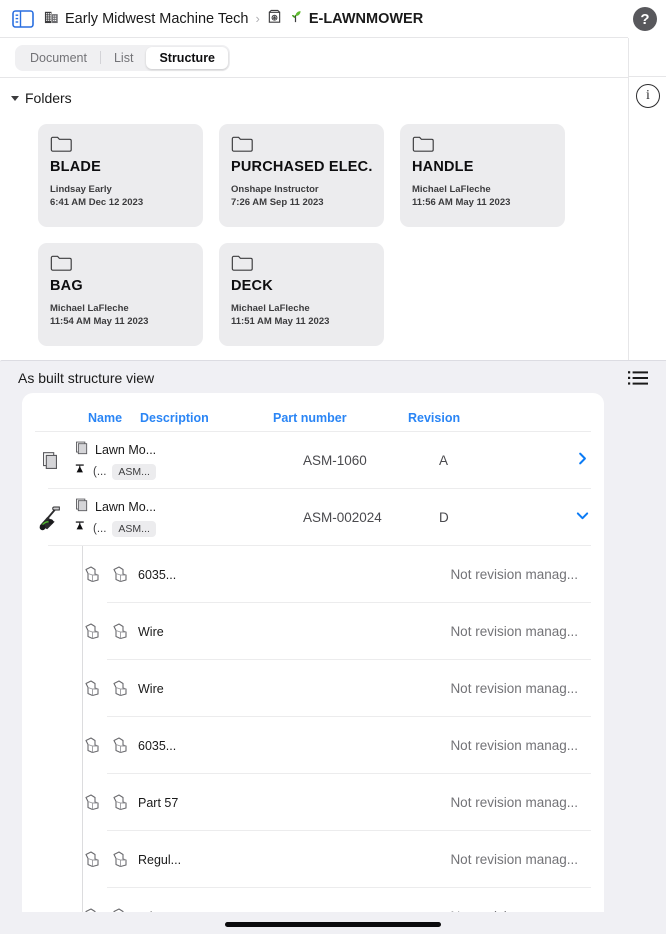 The height and width of the screenshot is (934, 666). What do you see at coordinates (366, 18) in the screenshot?
I see `breadcrumb-document-label: E-LAWNMOWER` at bounding box center [366, 18].